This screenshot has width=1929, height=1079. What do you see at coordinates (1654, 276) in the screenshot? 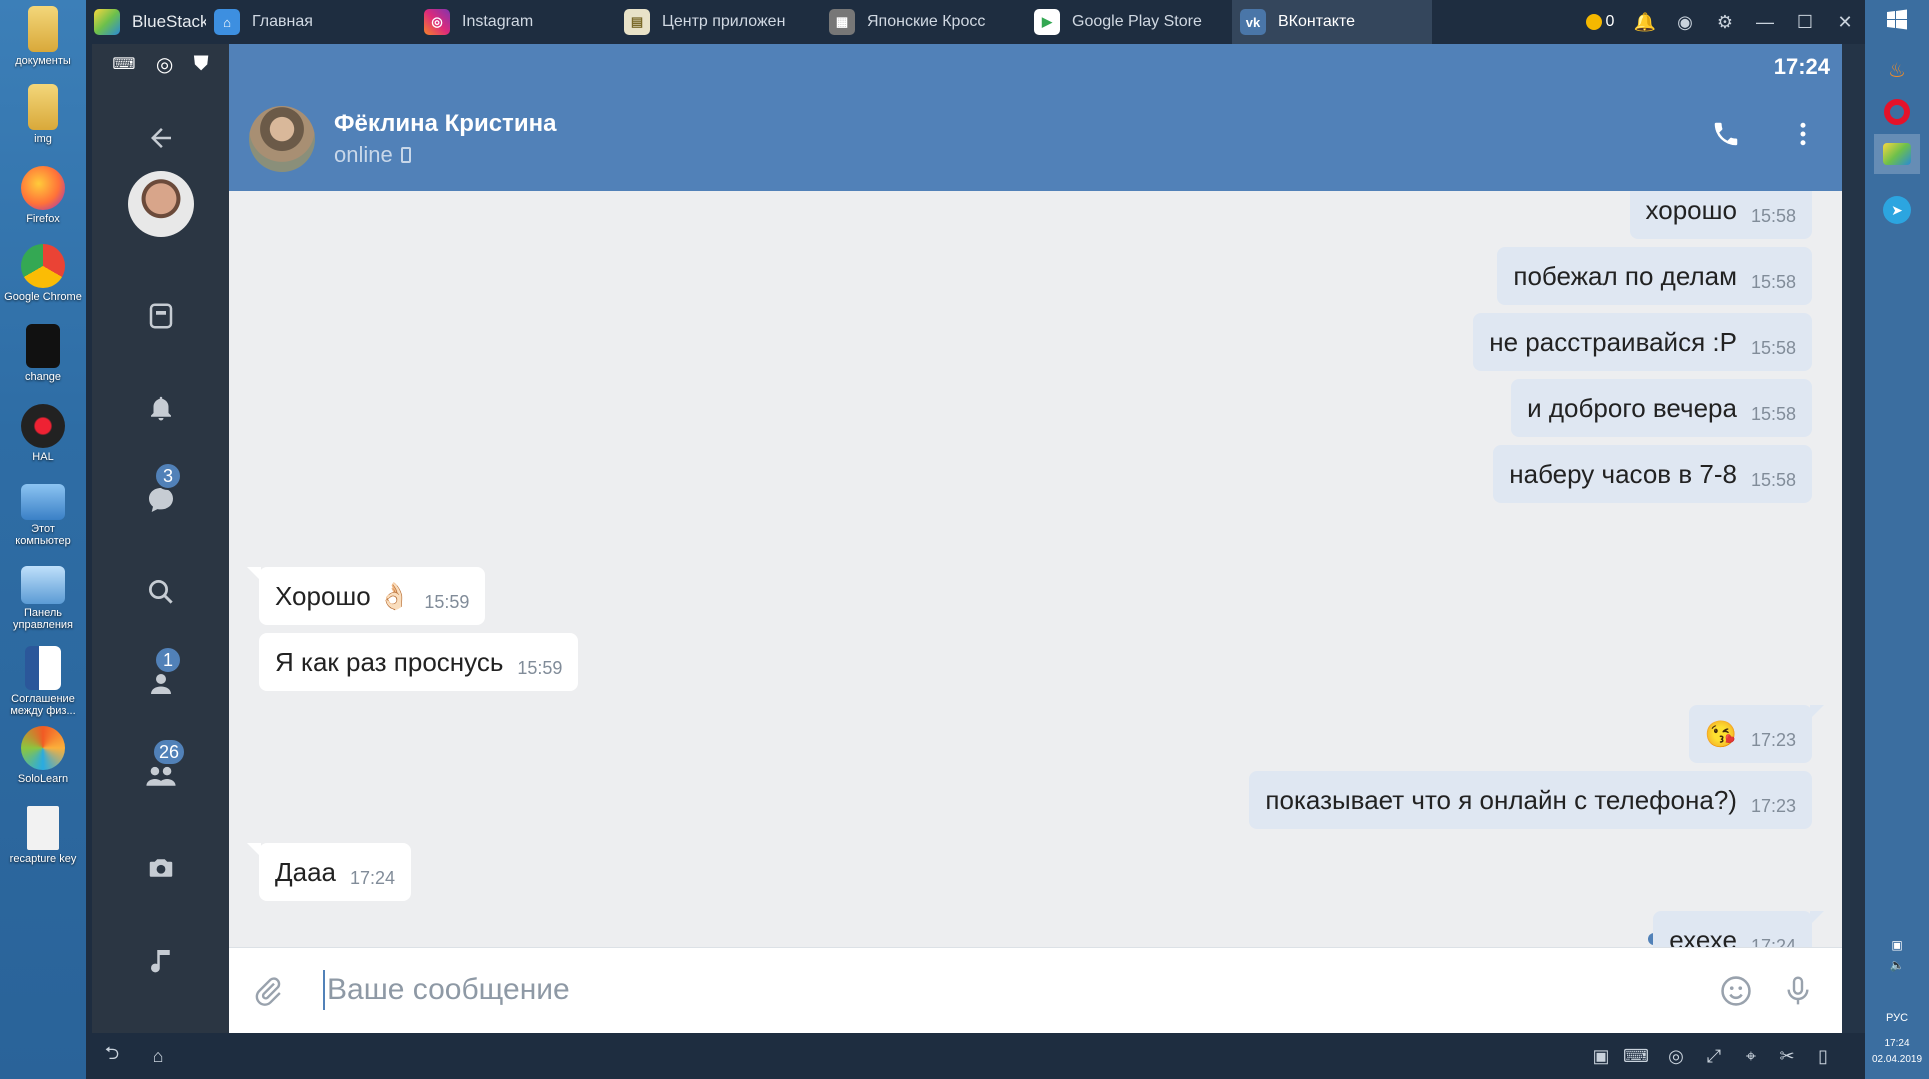
I see `message-outgoing: побежал по делам 15:58` at bounding box center [1654, 276].